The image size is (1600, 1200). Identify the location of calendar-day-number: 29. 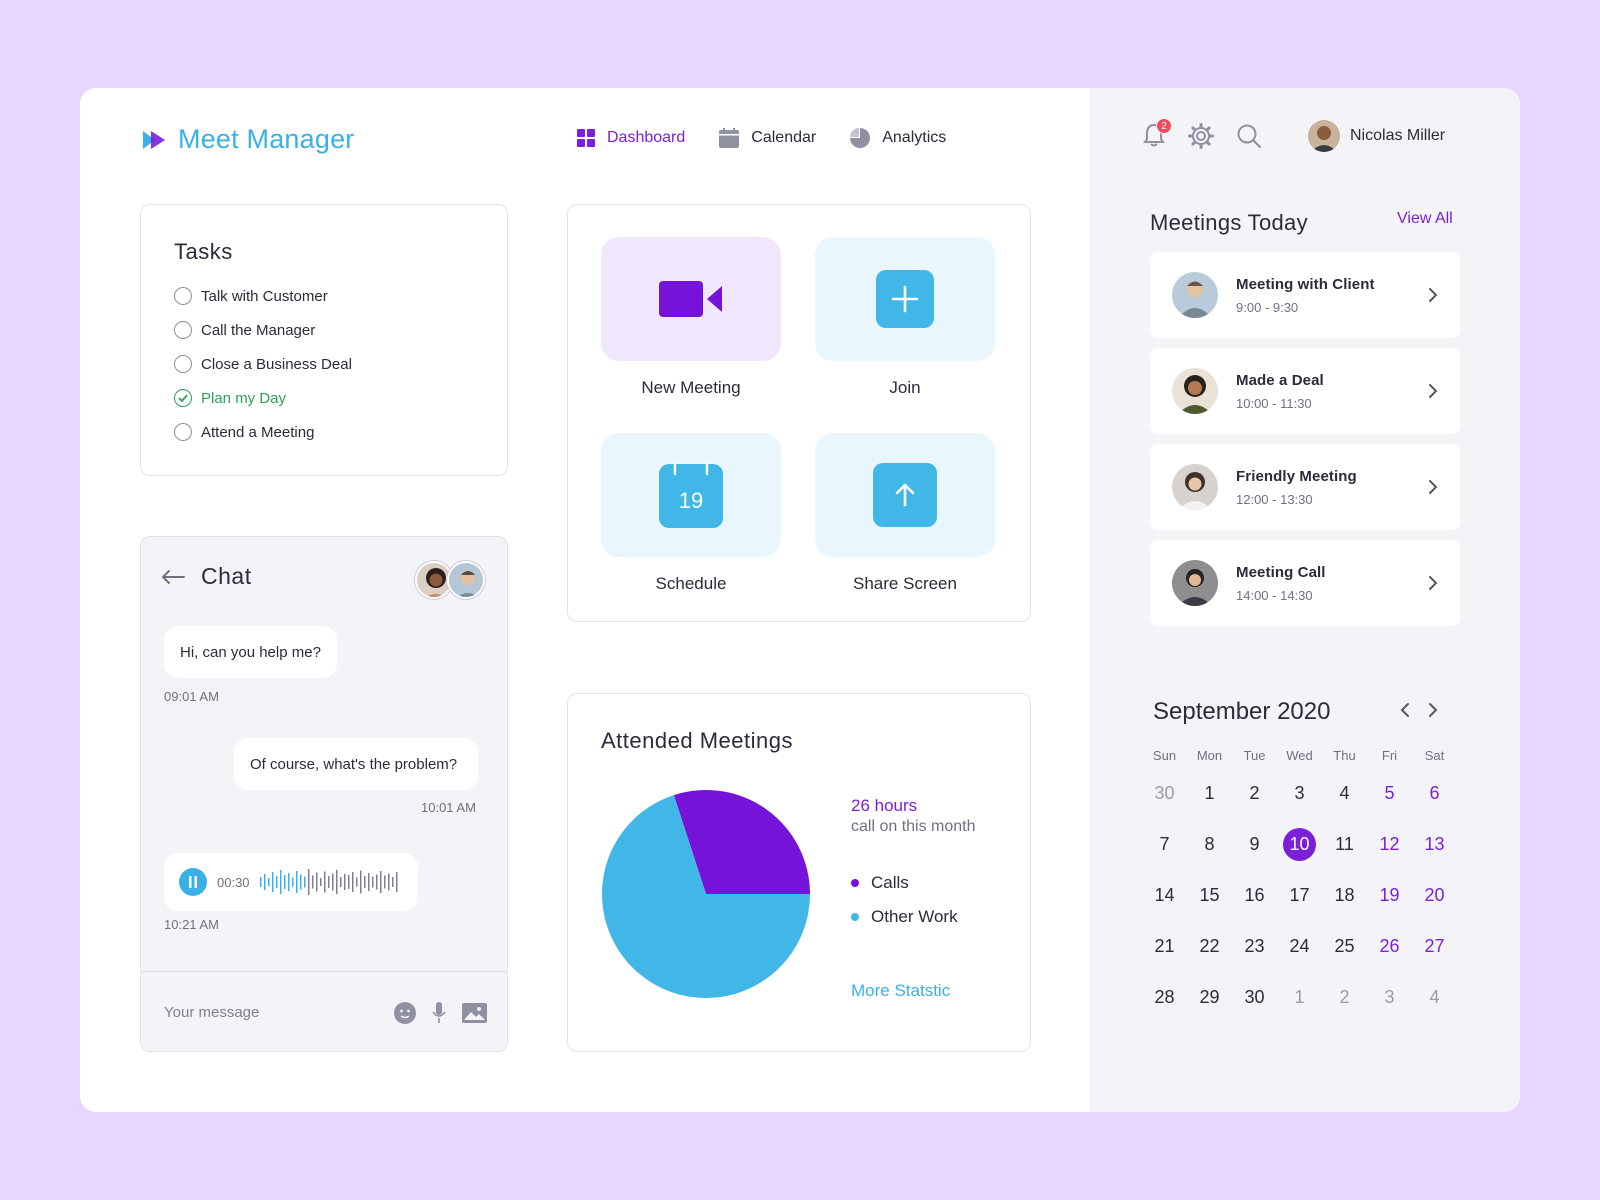
(1209, 997).